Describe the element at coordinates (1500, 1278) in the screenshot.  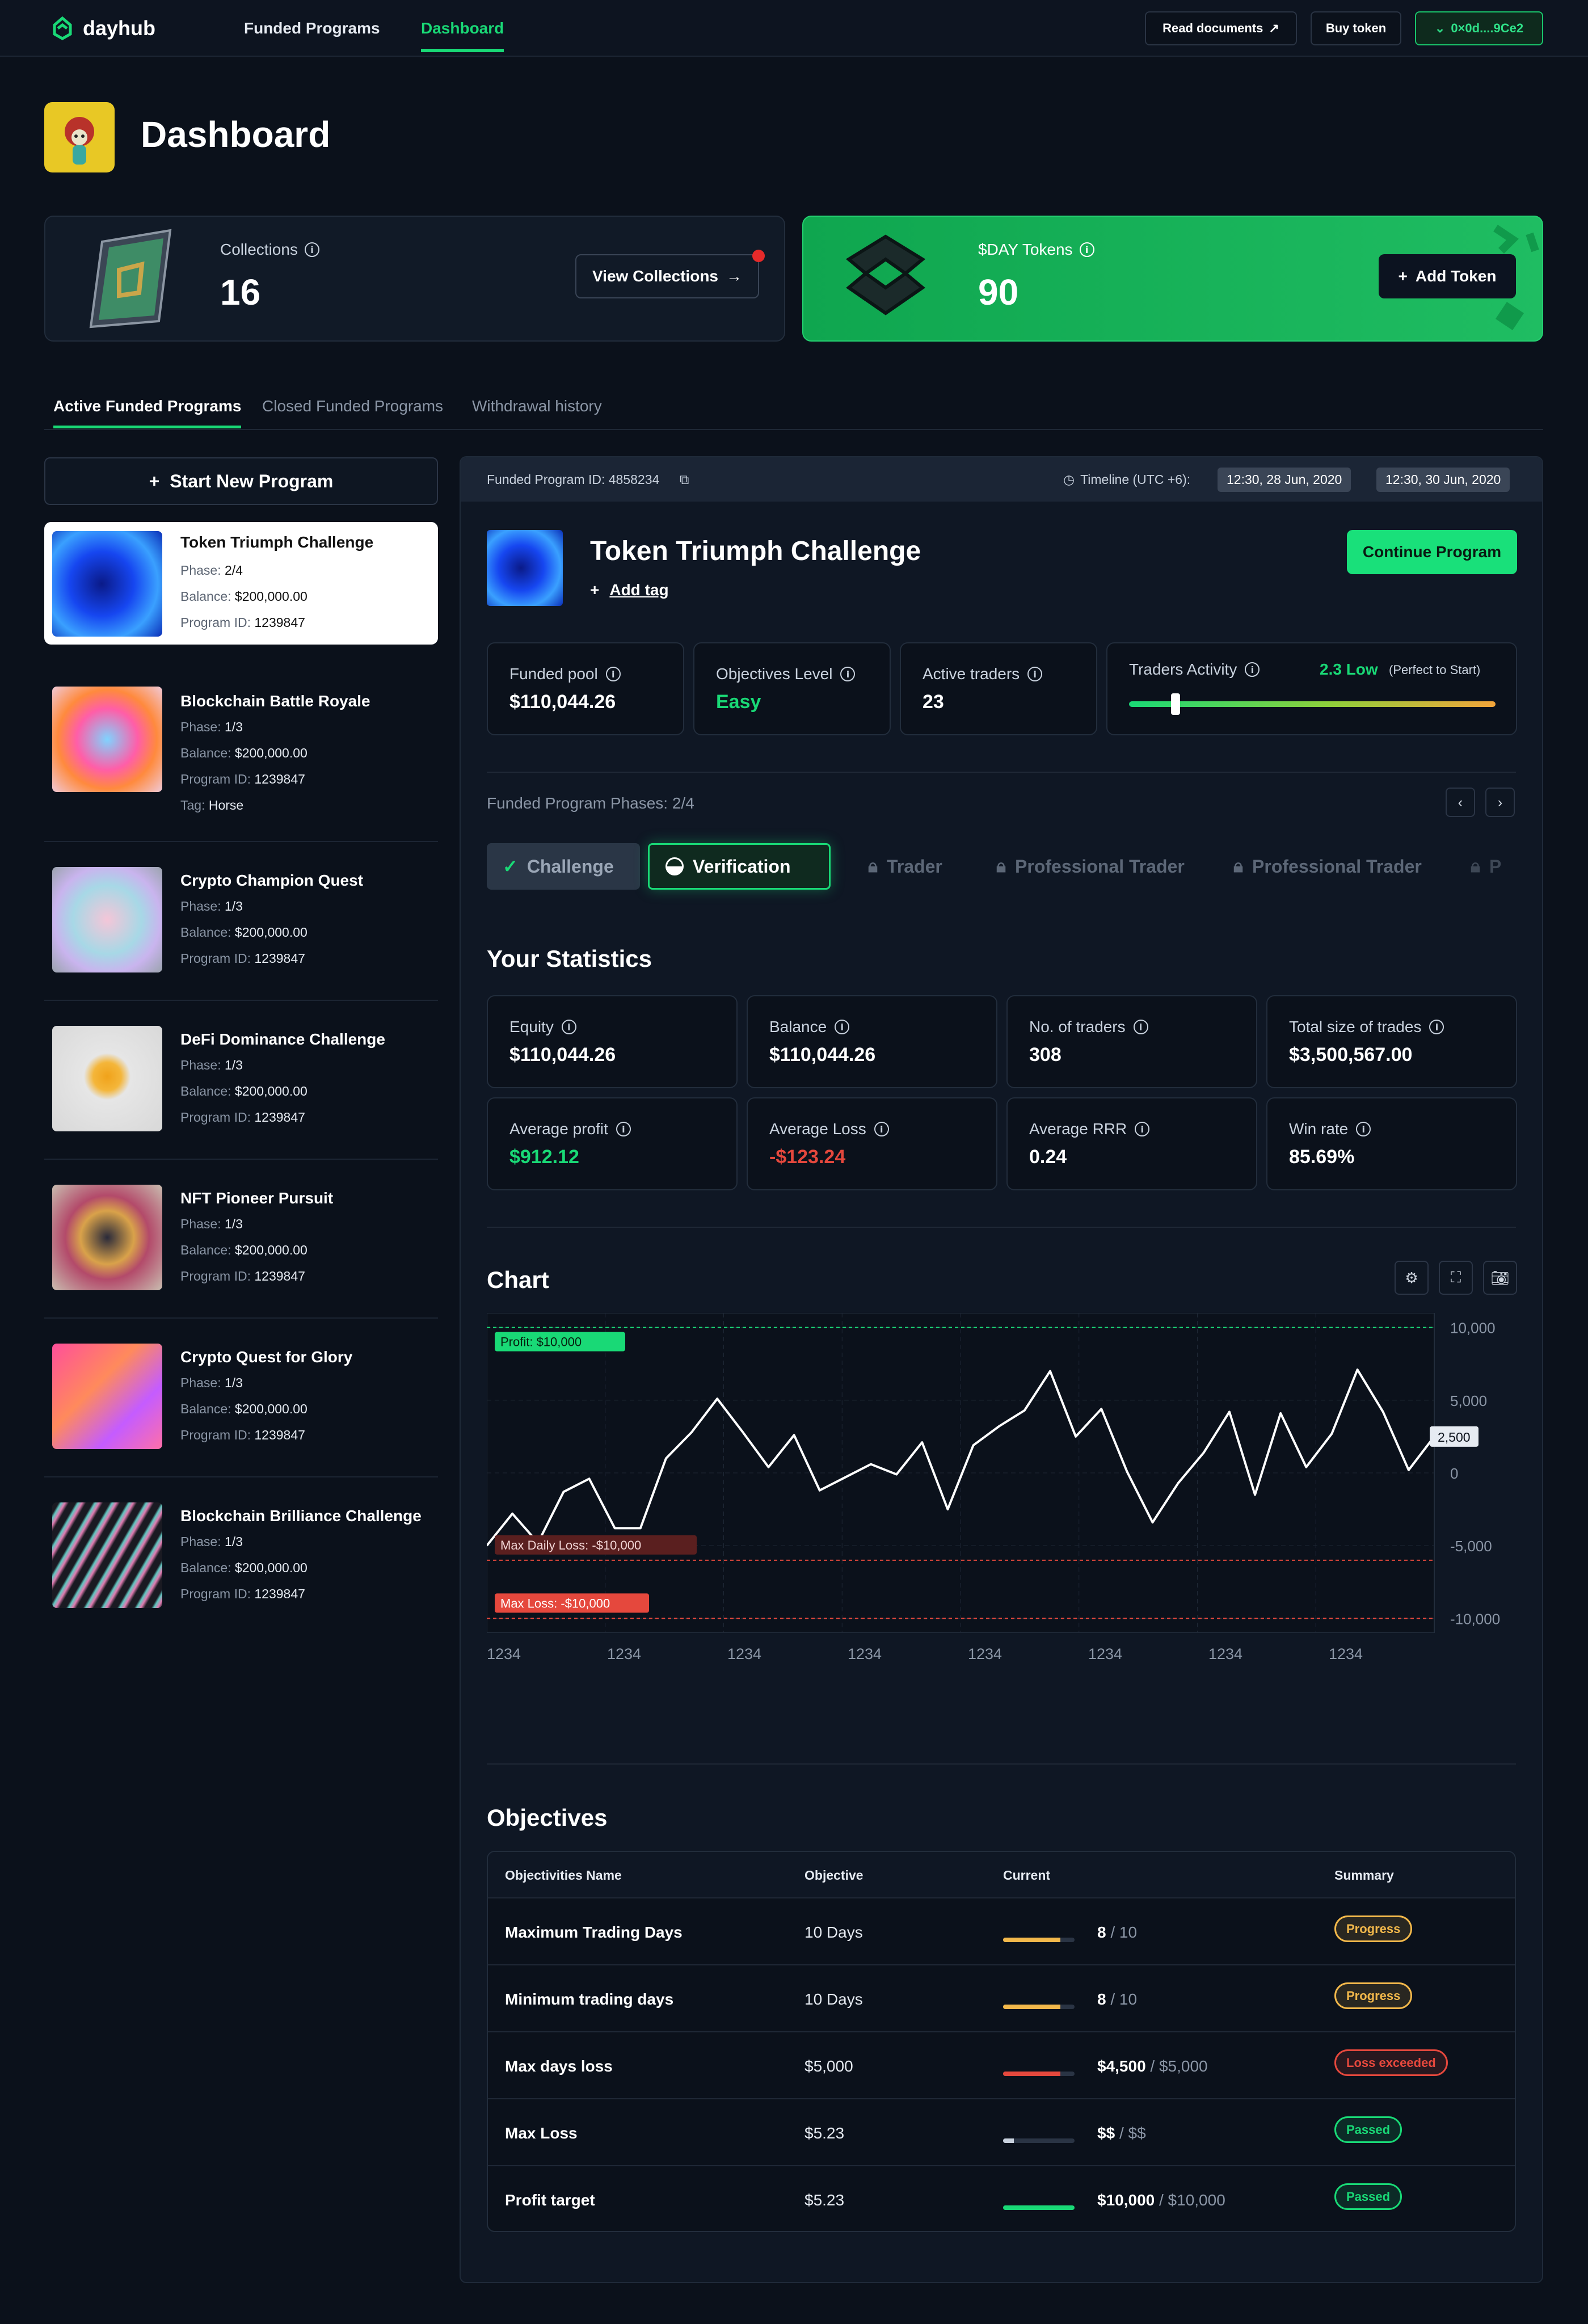
I see `chart-screenshot-button: 📷︎` at that location.